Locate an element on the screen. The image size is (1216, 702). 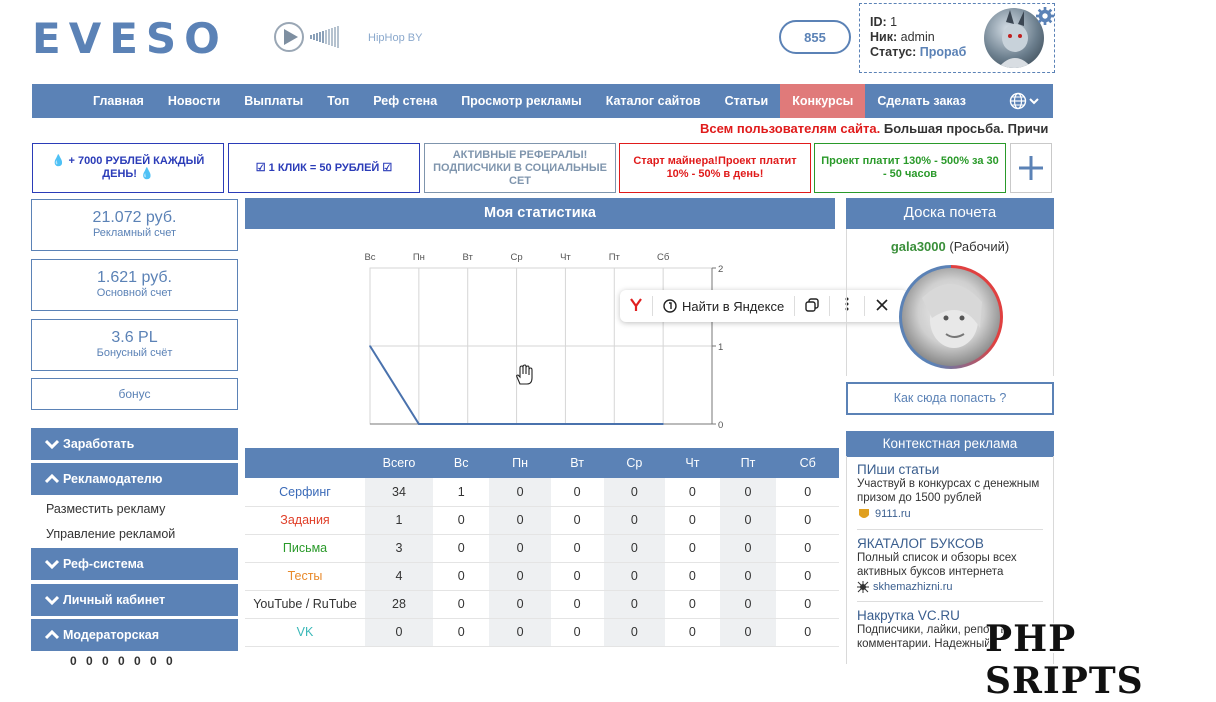
bonus-button: бонус is located at coordinates (134, 394).